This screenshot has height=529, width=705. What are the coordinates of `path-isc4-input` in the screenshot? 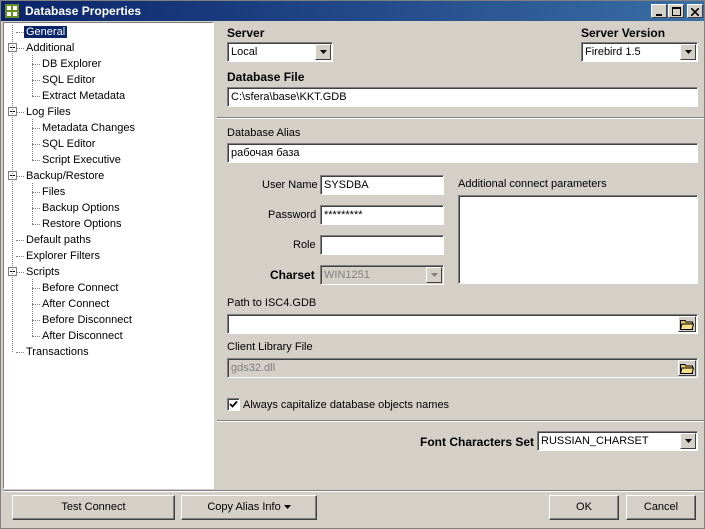 It's located at (462, 324).